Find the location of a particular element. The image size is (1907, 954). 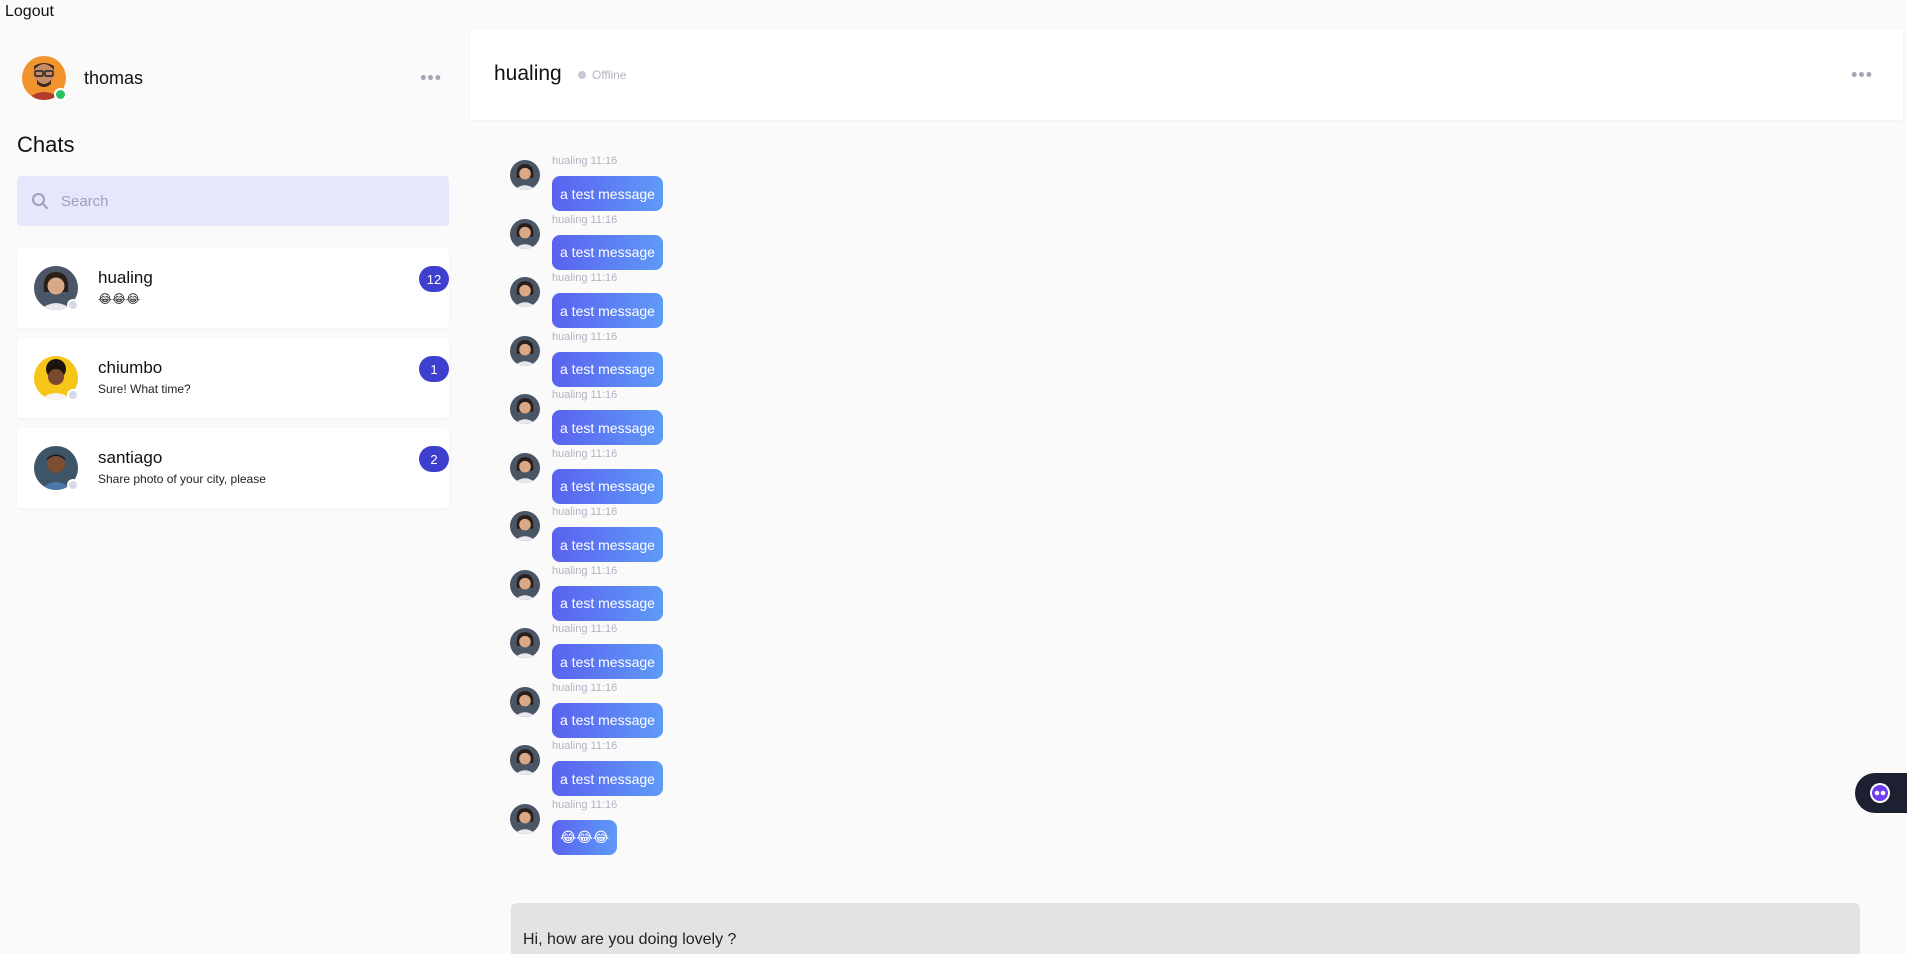

online-status-dot is located at coordinates (60, 94).